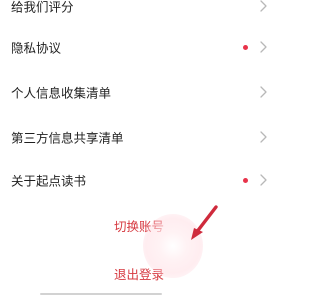  What do you see at coordinates (42, 7) in the screenshot?
I see `settings-item-label: 给我们评分` at bounding box center [42, 7].